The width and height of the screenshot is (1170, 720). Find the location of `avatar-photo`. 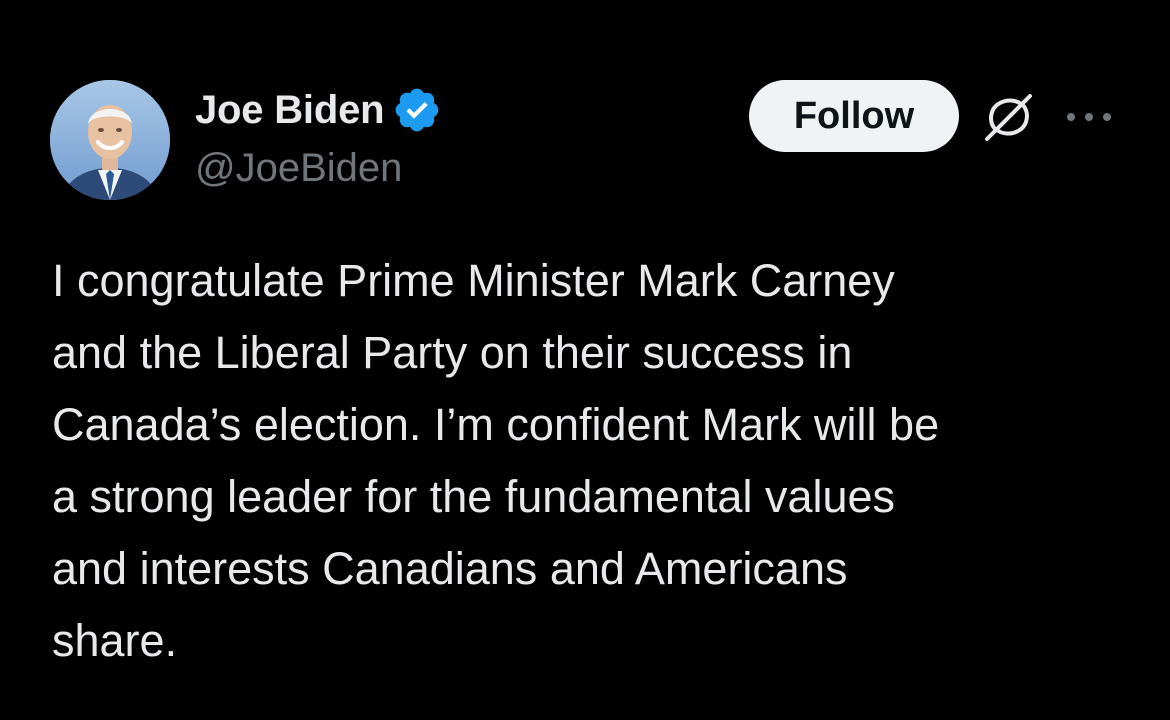

avatar-photo is located at coordinates (110, 140).